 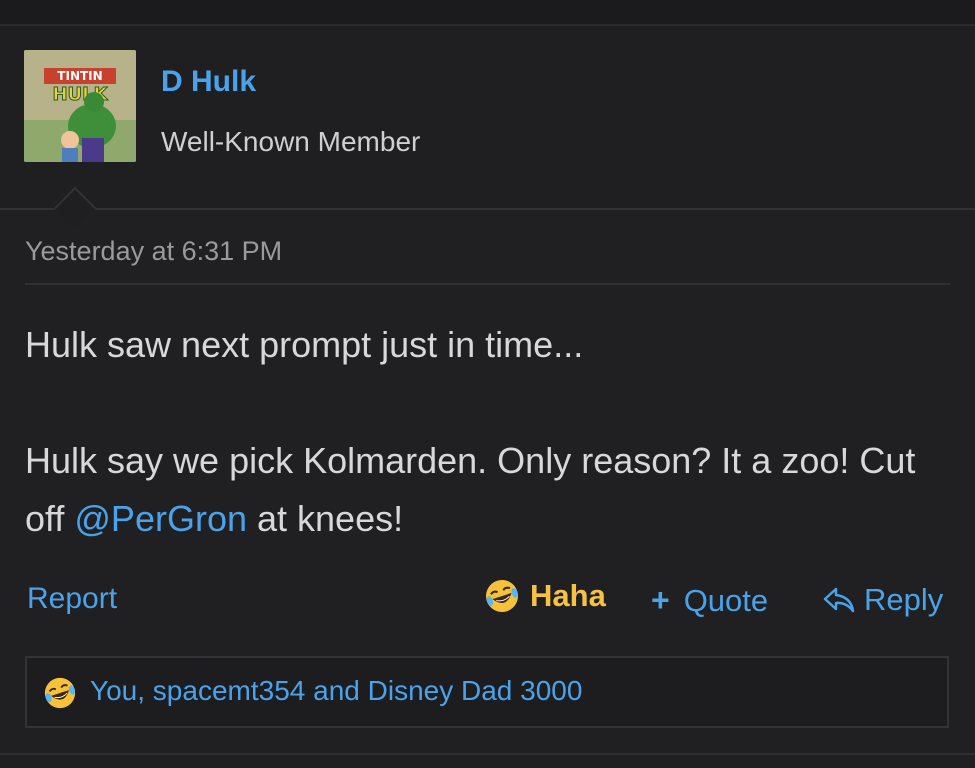 I want to click on reply-button: Reply, so click(x=882, y=600).